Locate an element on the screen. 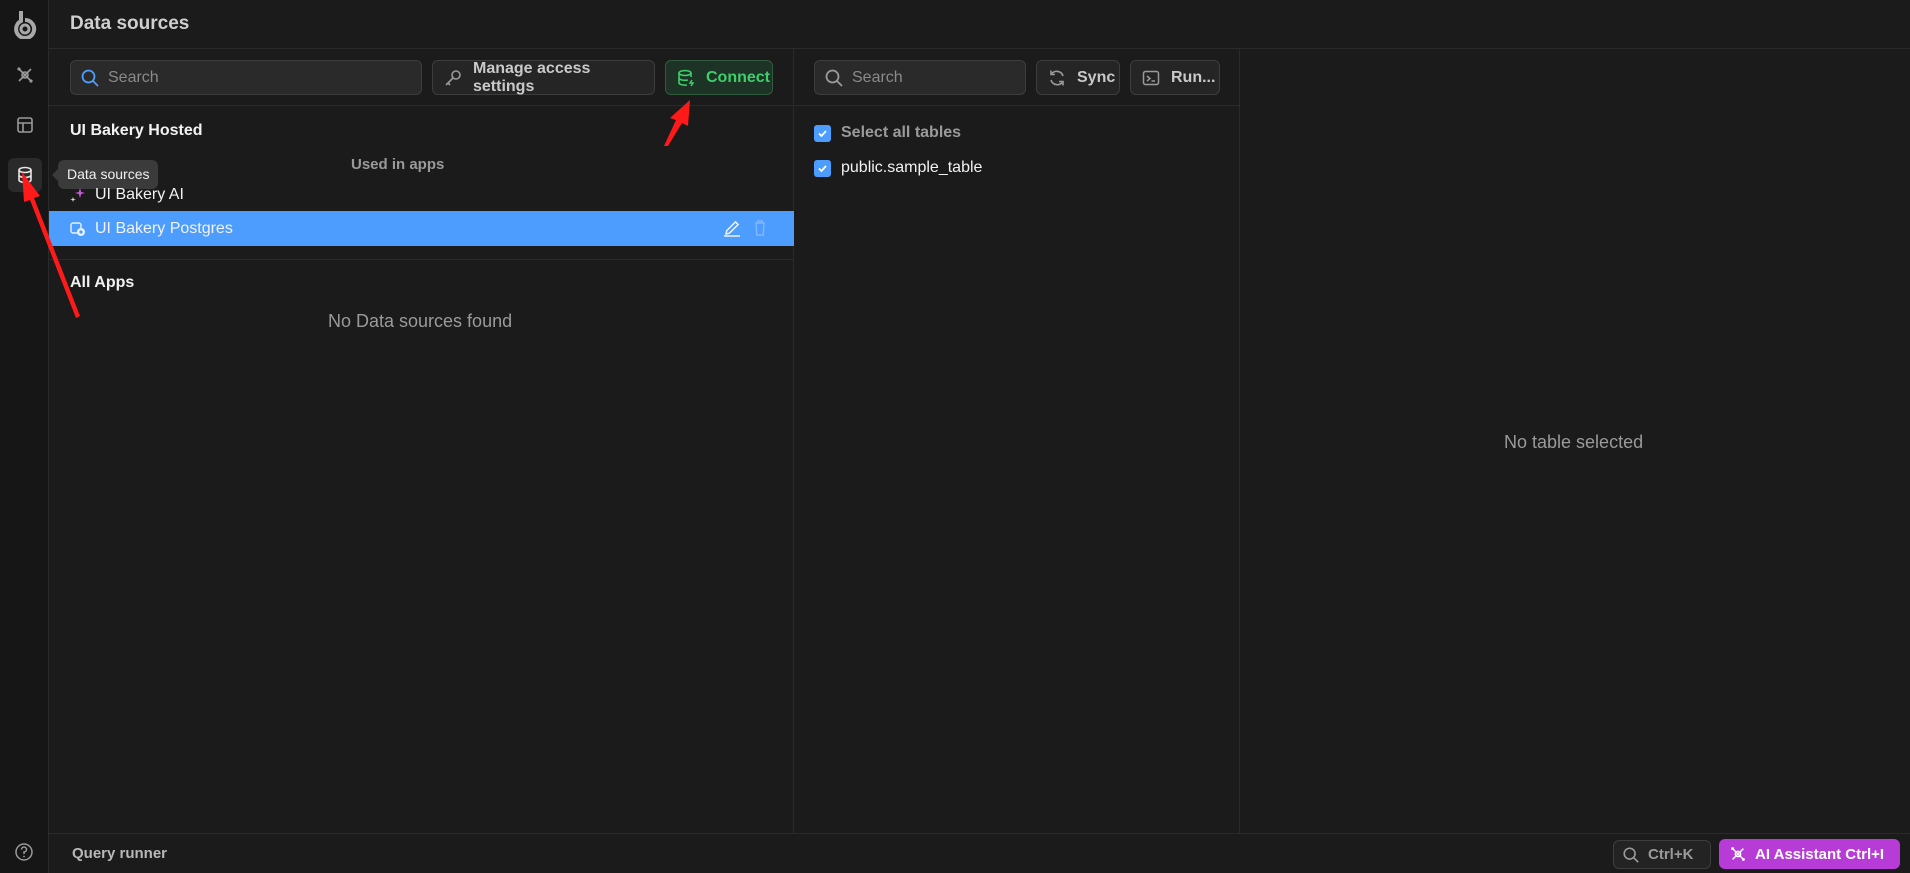  delete-icon is located at coordinates (760, 228).